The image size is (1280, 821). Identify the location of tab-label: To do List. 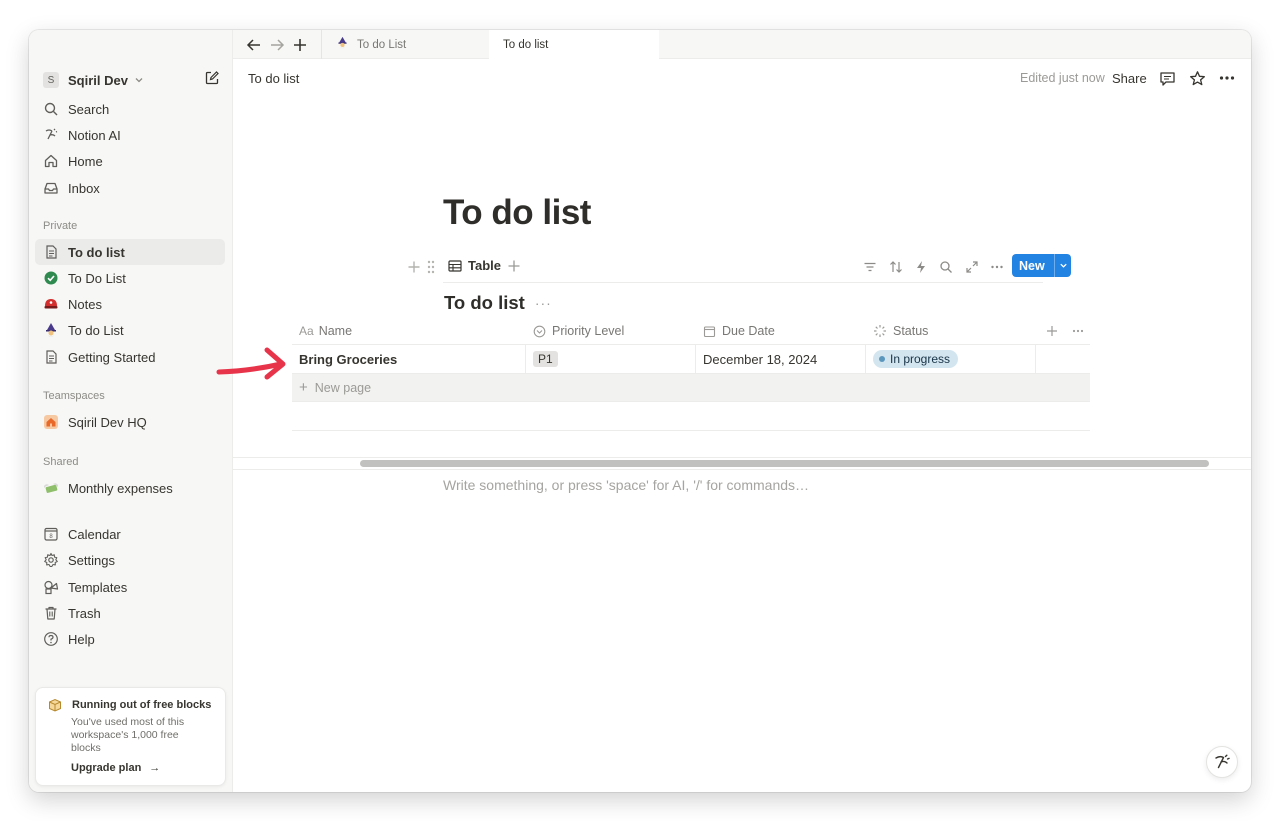
(382, 44).